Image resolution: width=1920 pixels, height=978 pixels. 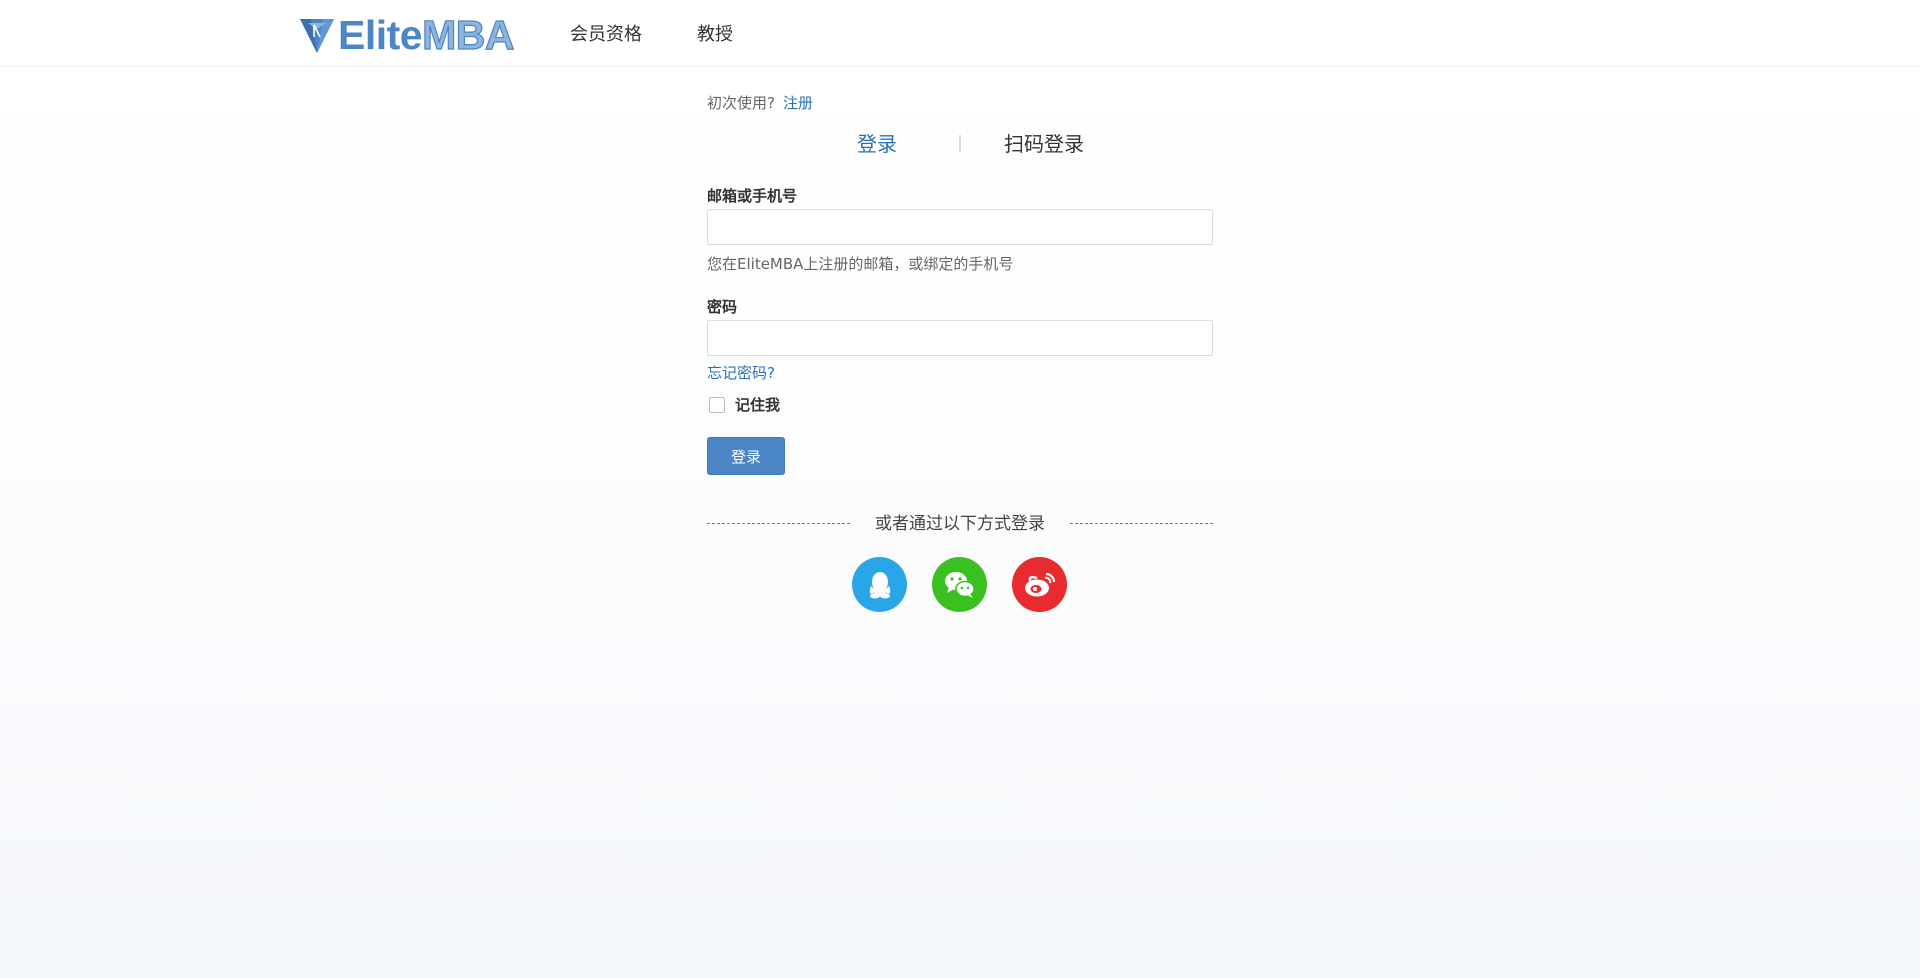 I want to click on account-input, so click(x=960, y=227).